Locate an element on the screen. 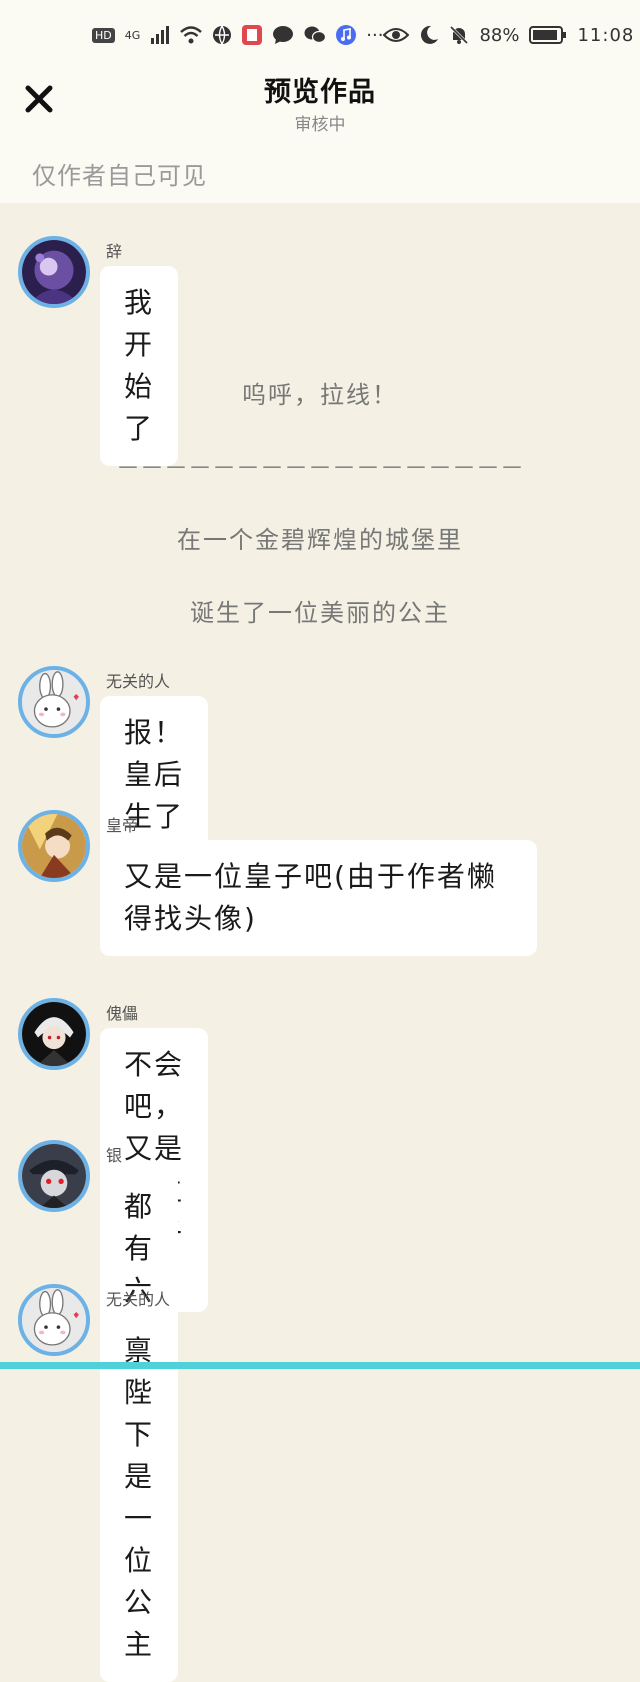  moon-icon is located at coordinates (429, 35).